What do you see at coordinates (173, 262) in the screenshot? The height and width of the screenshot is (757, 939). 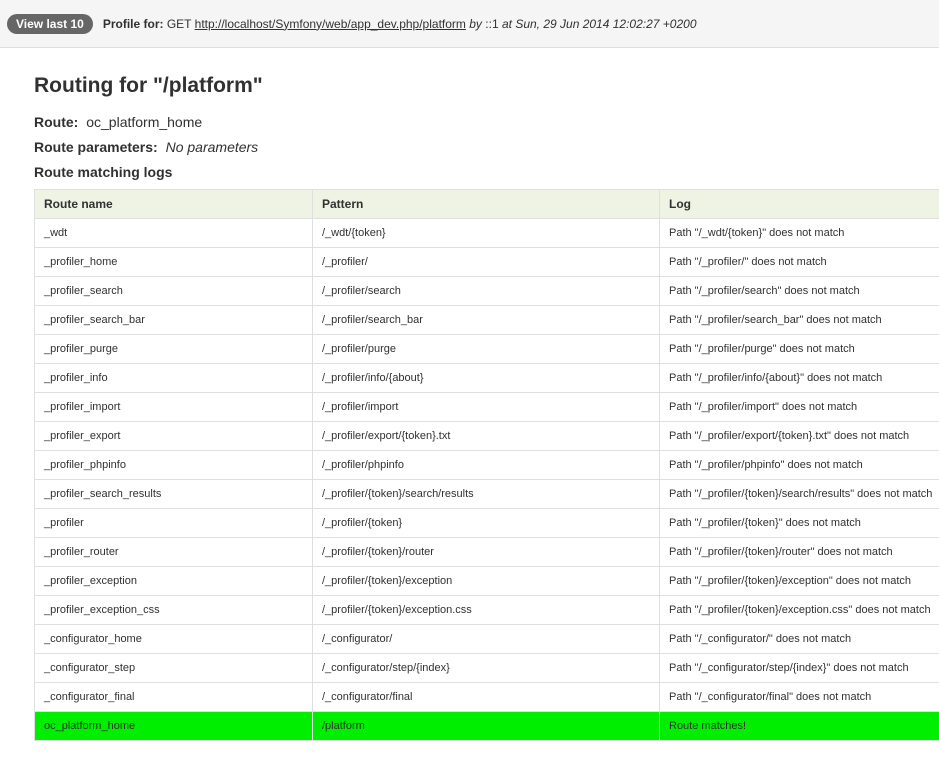 I see `route-name-cell: _profiler_home` at bounding box center [173, 262].